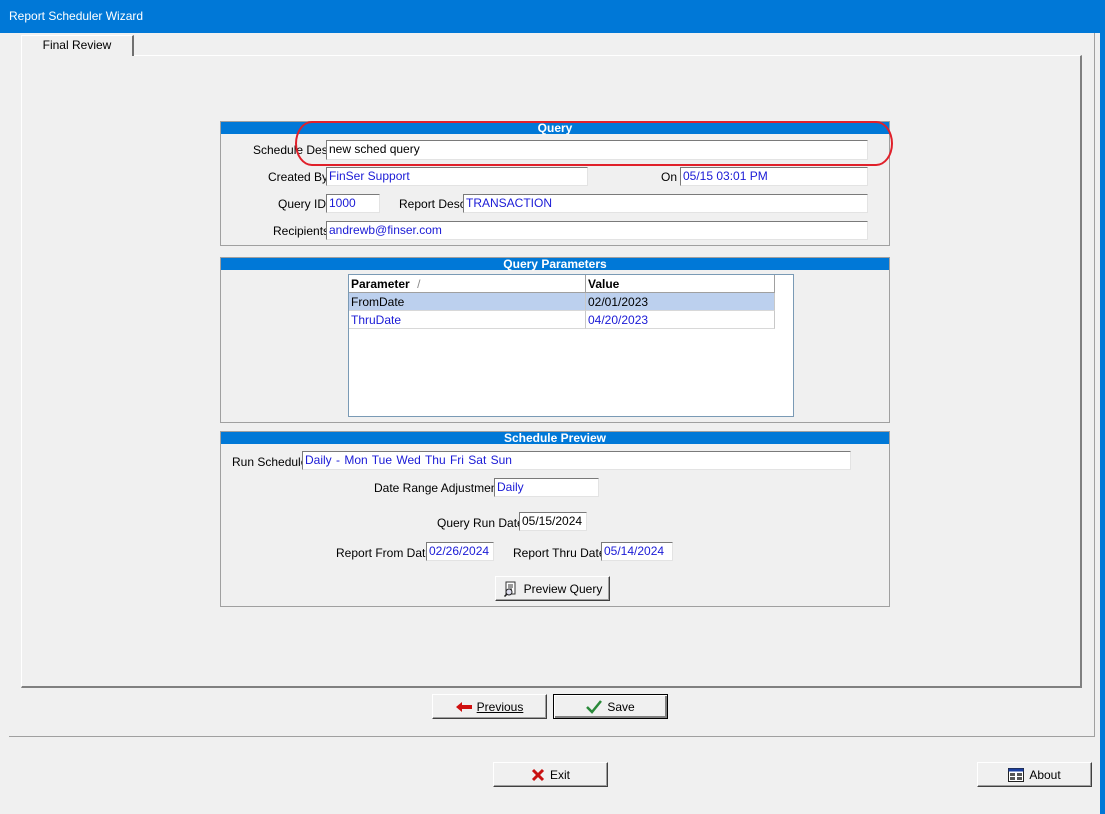 This screenshot has width=1105, height=814. What do you see at coordinates (774, 176) in the screenshot?
I see `created-on-field: 05/15 03:01 PM` at bounding box center [774, 176].